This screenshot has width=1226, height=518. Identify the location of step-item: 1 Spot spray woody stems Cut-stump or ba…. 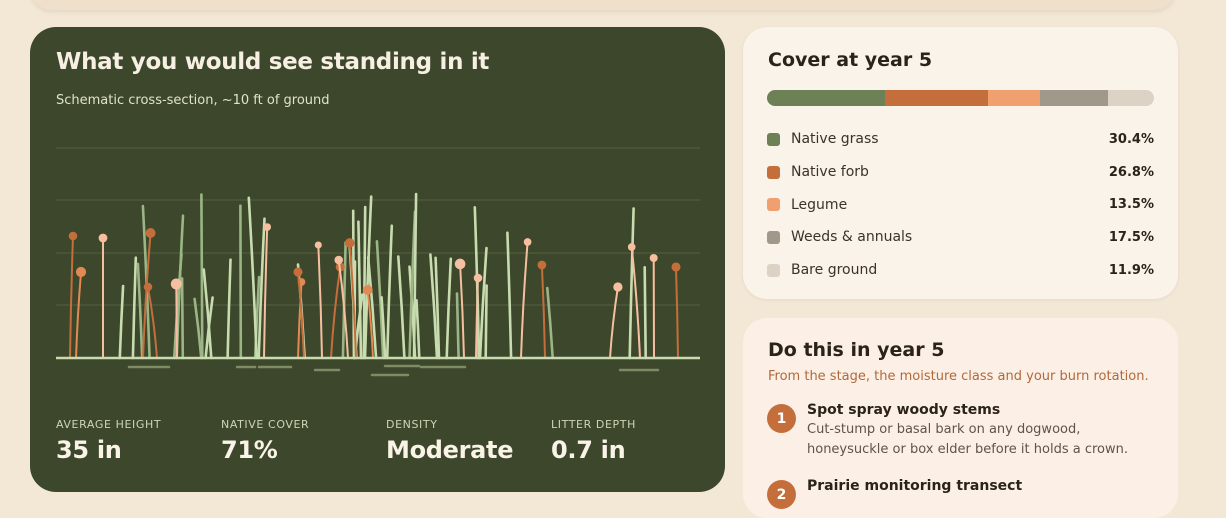
(949, 432).